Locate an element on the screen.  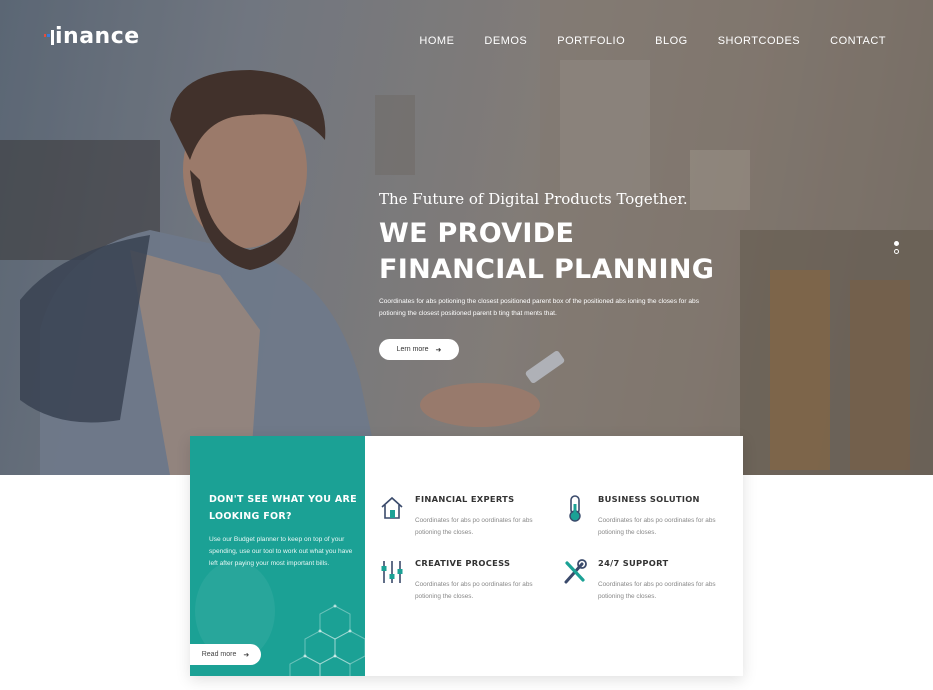
read-more-button: Read more ➜ is located at coordinates (225, 654).